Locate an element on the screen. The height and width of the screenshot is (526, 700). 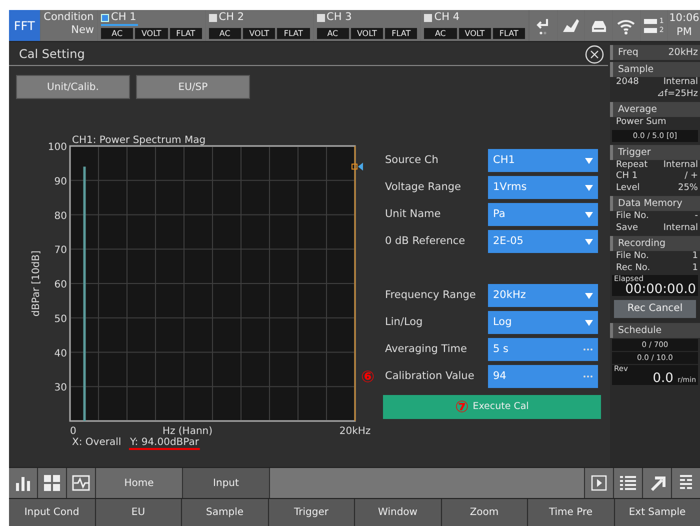
more-icon is located at coordinates (588, 349).